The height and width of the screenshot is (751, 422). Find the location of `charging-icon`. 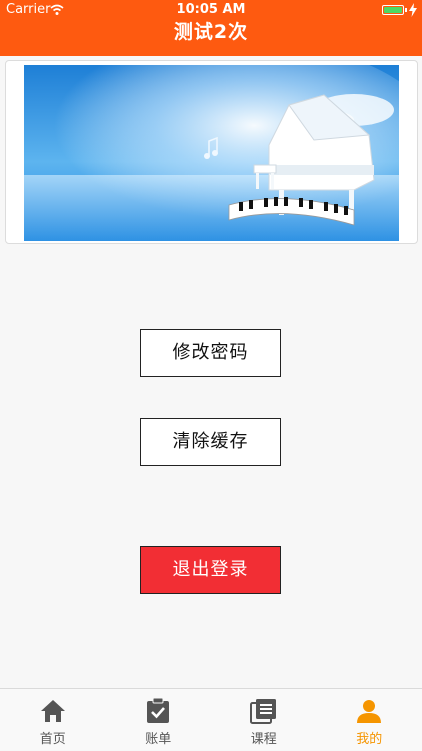

charging-icon is located at coordinates (413, 10).